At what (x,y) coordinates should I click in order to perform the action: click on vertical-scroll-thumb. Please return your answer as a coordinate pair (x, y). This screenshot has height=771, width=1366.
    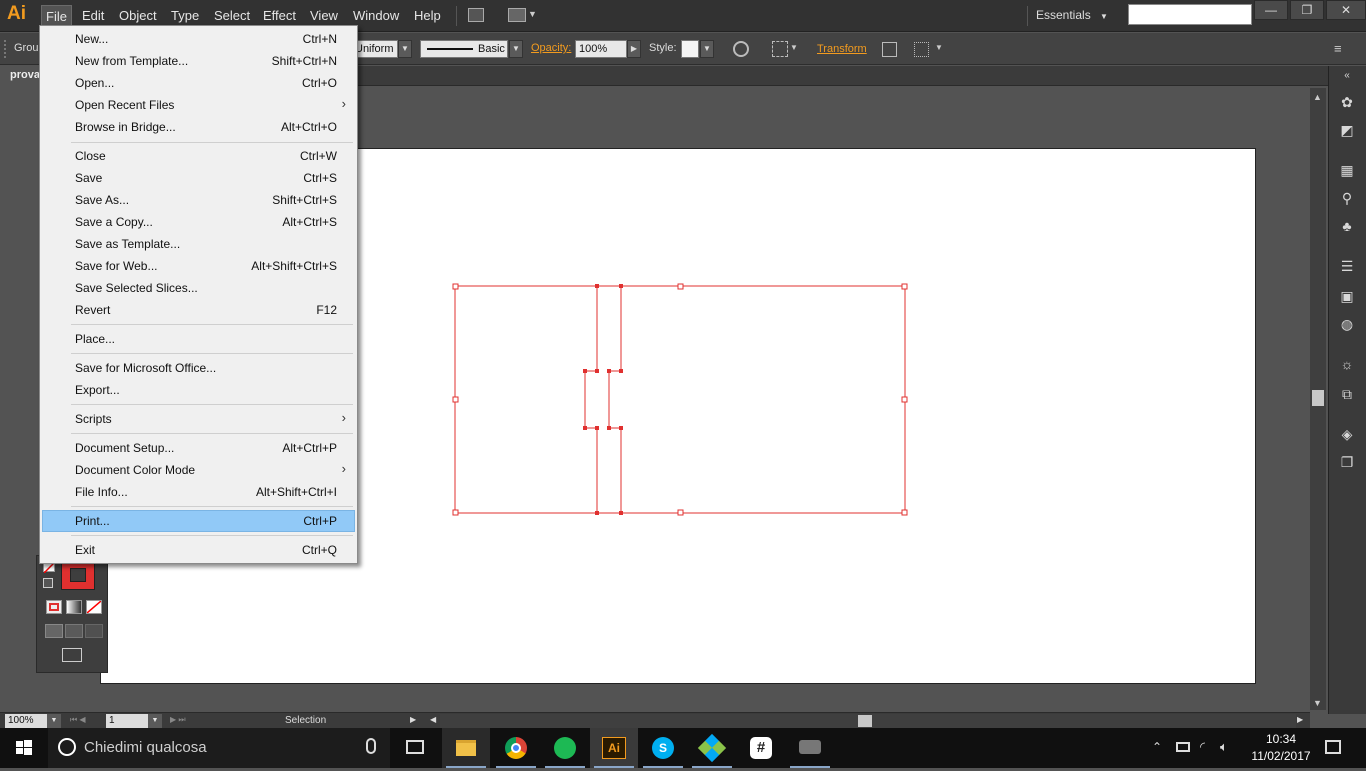
    Looking at the image, I should click on (1318, 398).